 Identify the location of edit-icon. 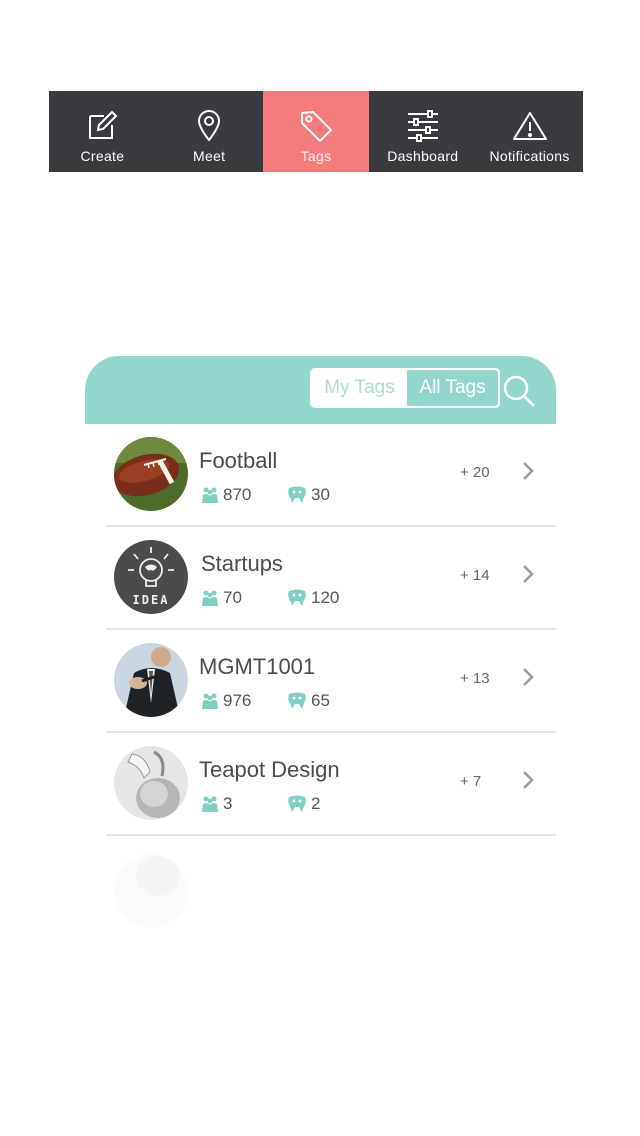
(102, 126).